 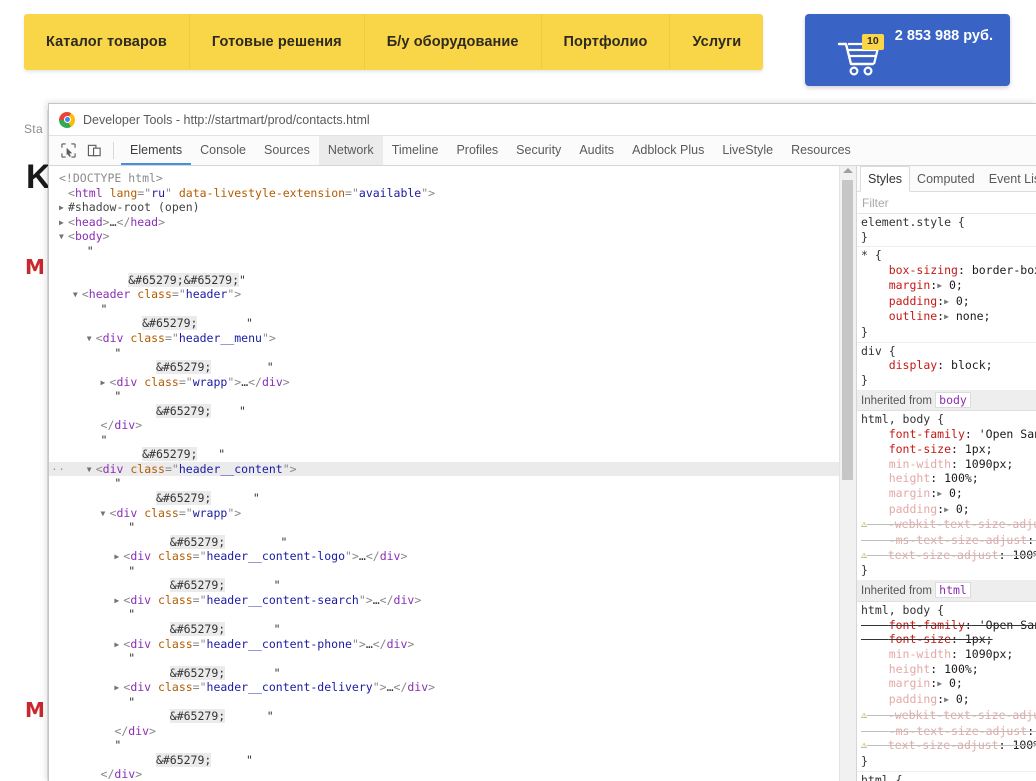 I want to click on tab-adblock-plus: Adblock Plus, so click(x=668, y=150).